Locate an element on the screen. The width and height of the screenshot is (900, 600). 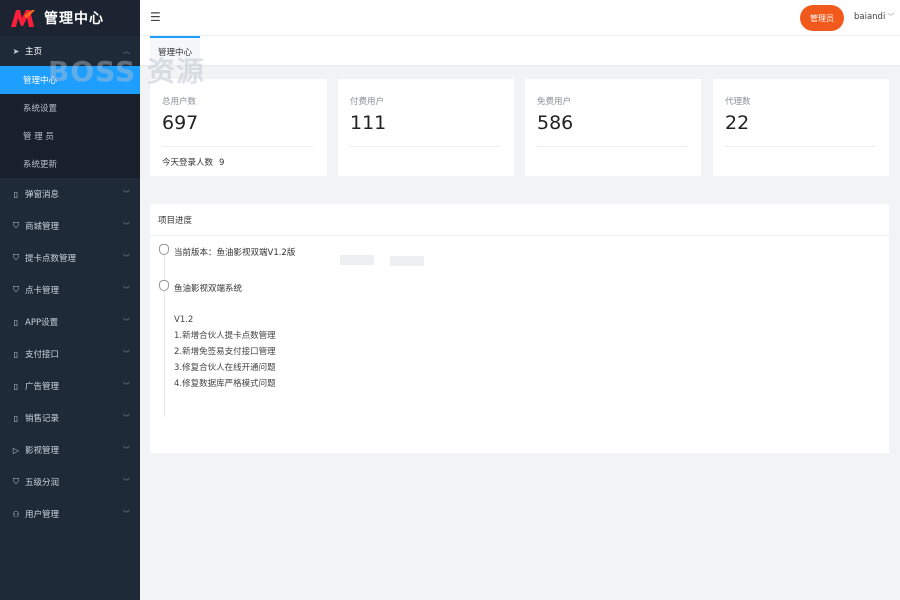
user-menu: baiandi ﹀ is located at coordinates (874, 17).